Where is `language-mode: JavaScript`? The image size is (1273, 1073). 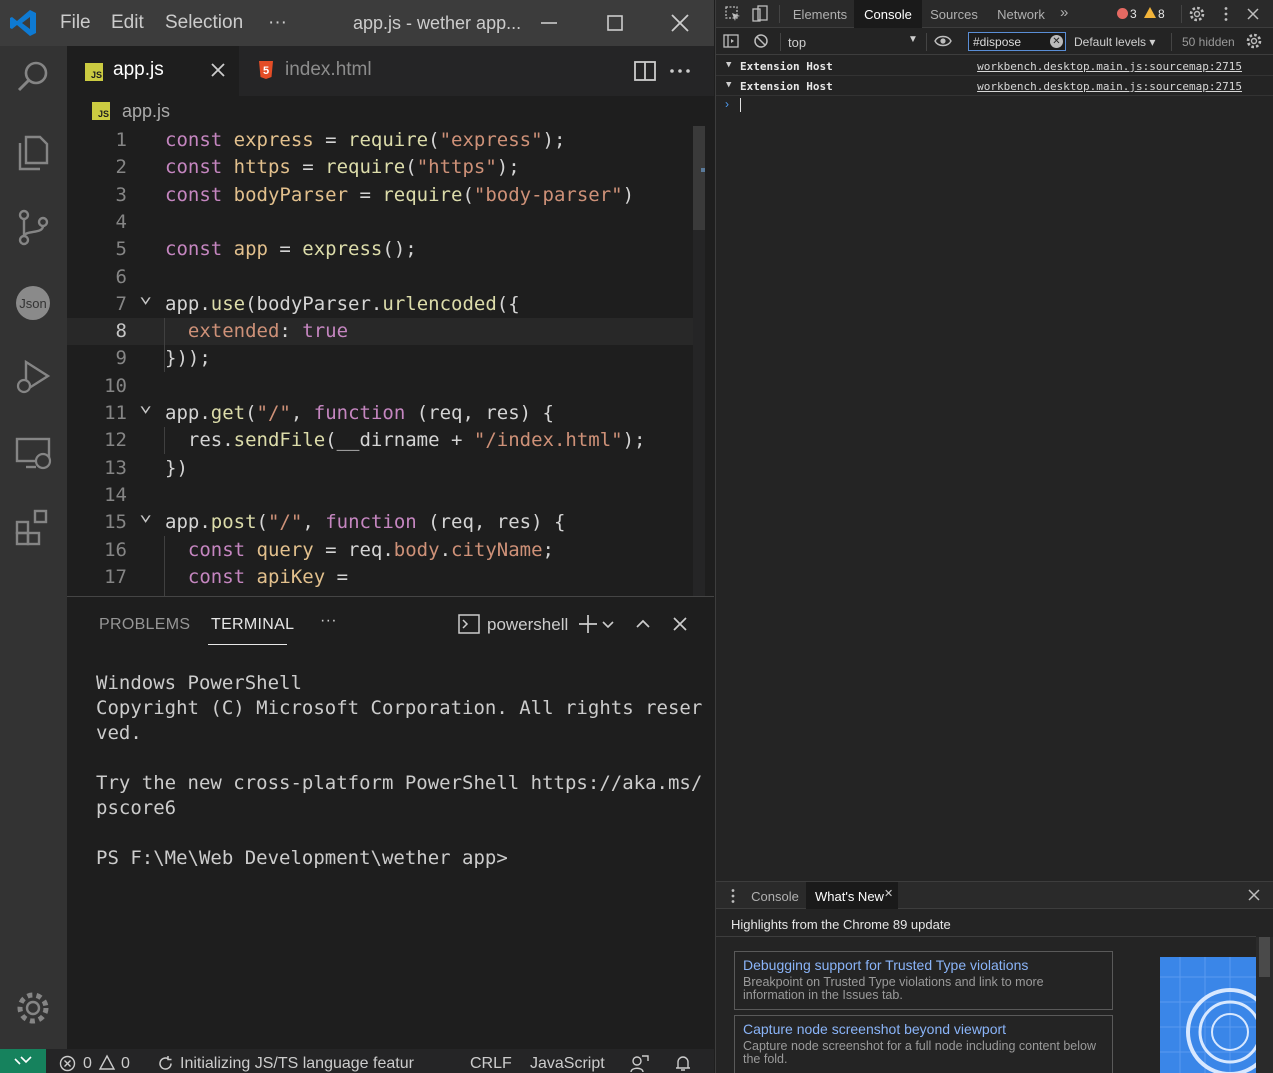 language-mode: JavaScript is located at coordinates (567, 1064).